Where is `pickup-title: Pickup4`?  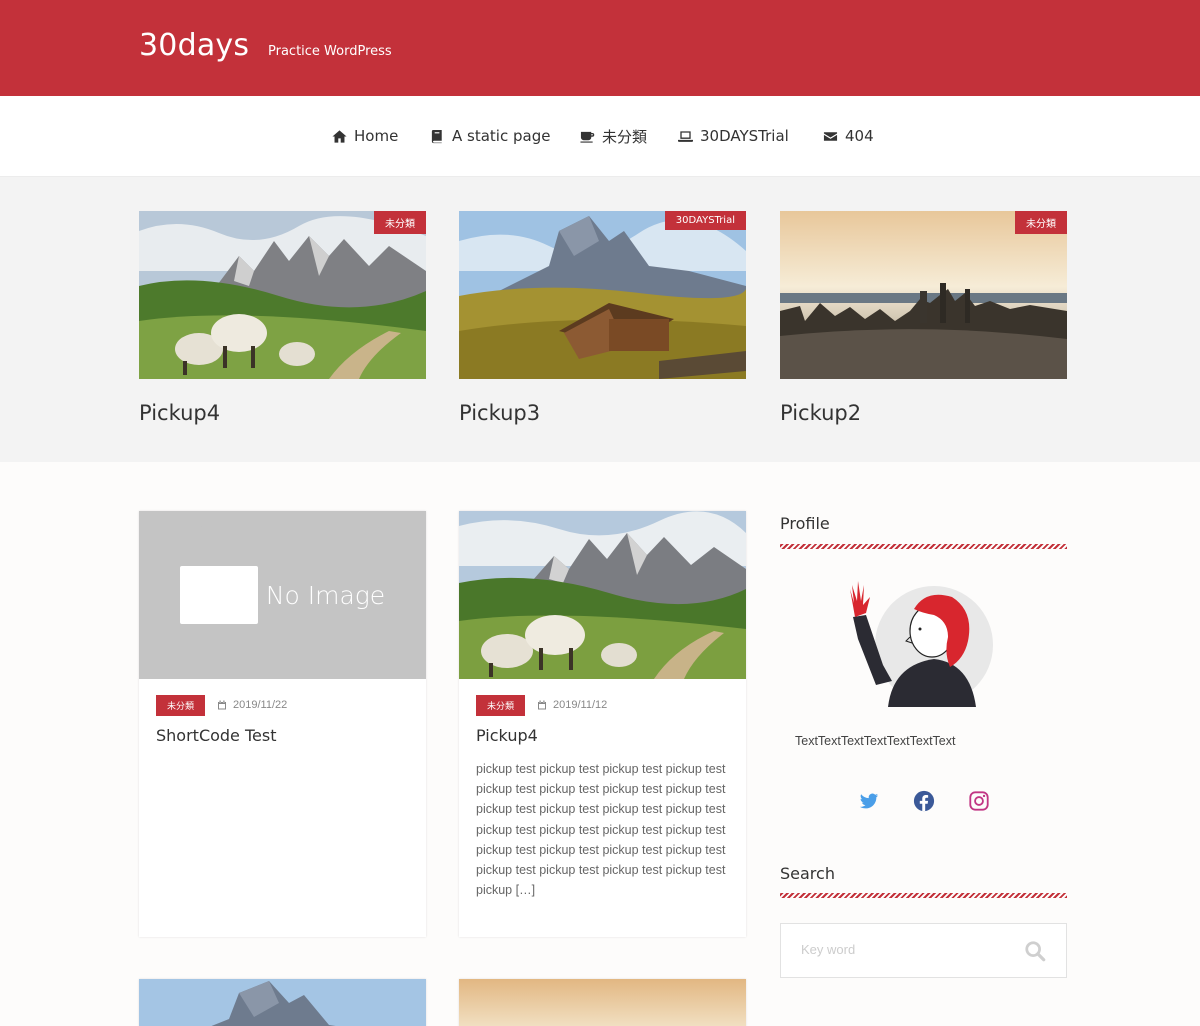 pickup-title: Pickup4 is located at coordinates (282, 413).